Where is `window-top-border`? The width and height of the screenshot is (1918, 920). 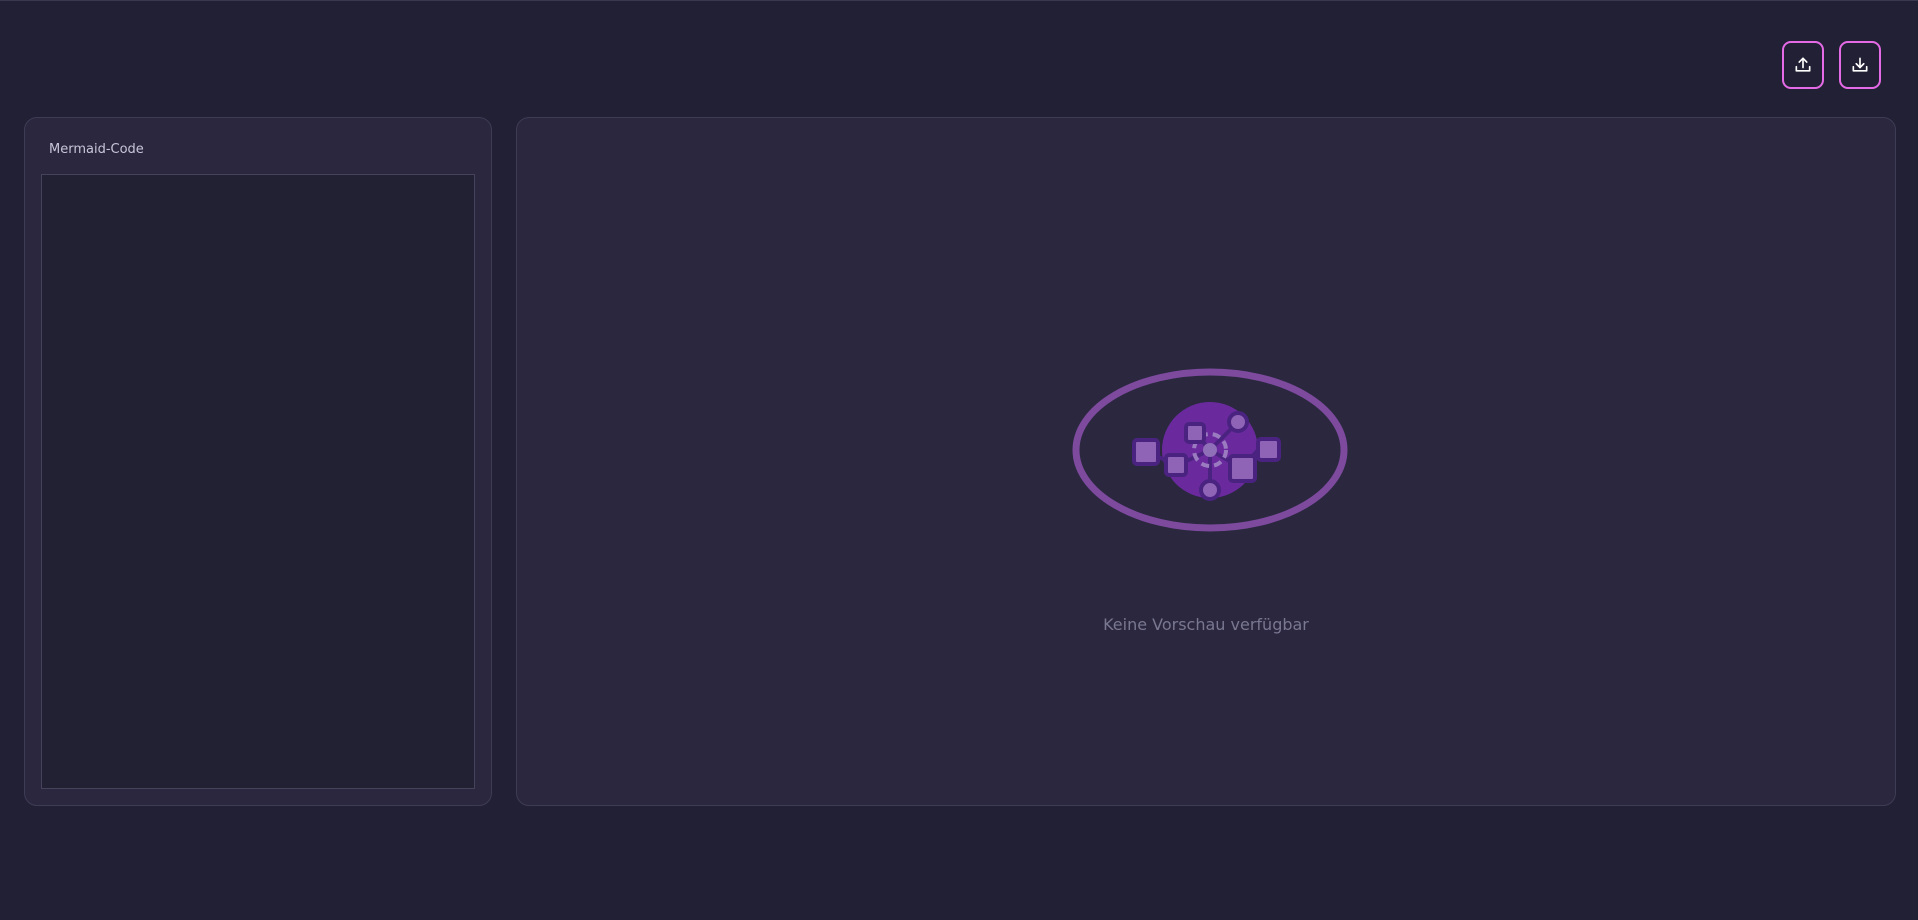
window-top-border is located at coordinates (959, 0).